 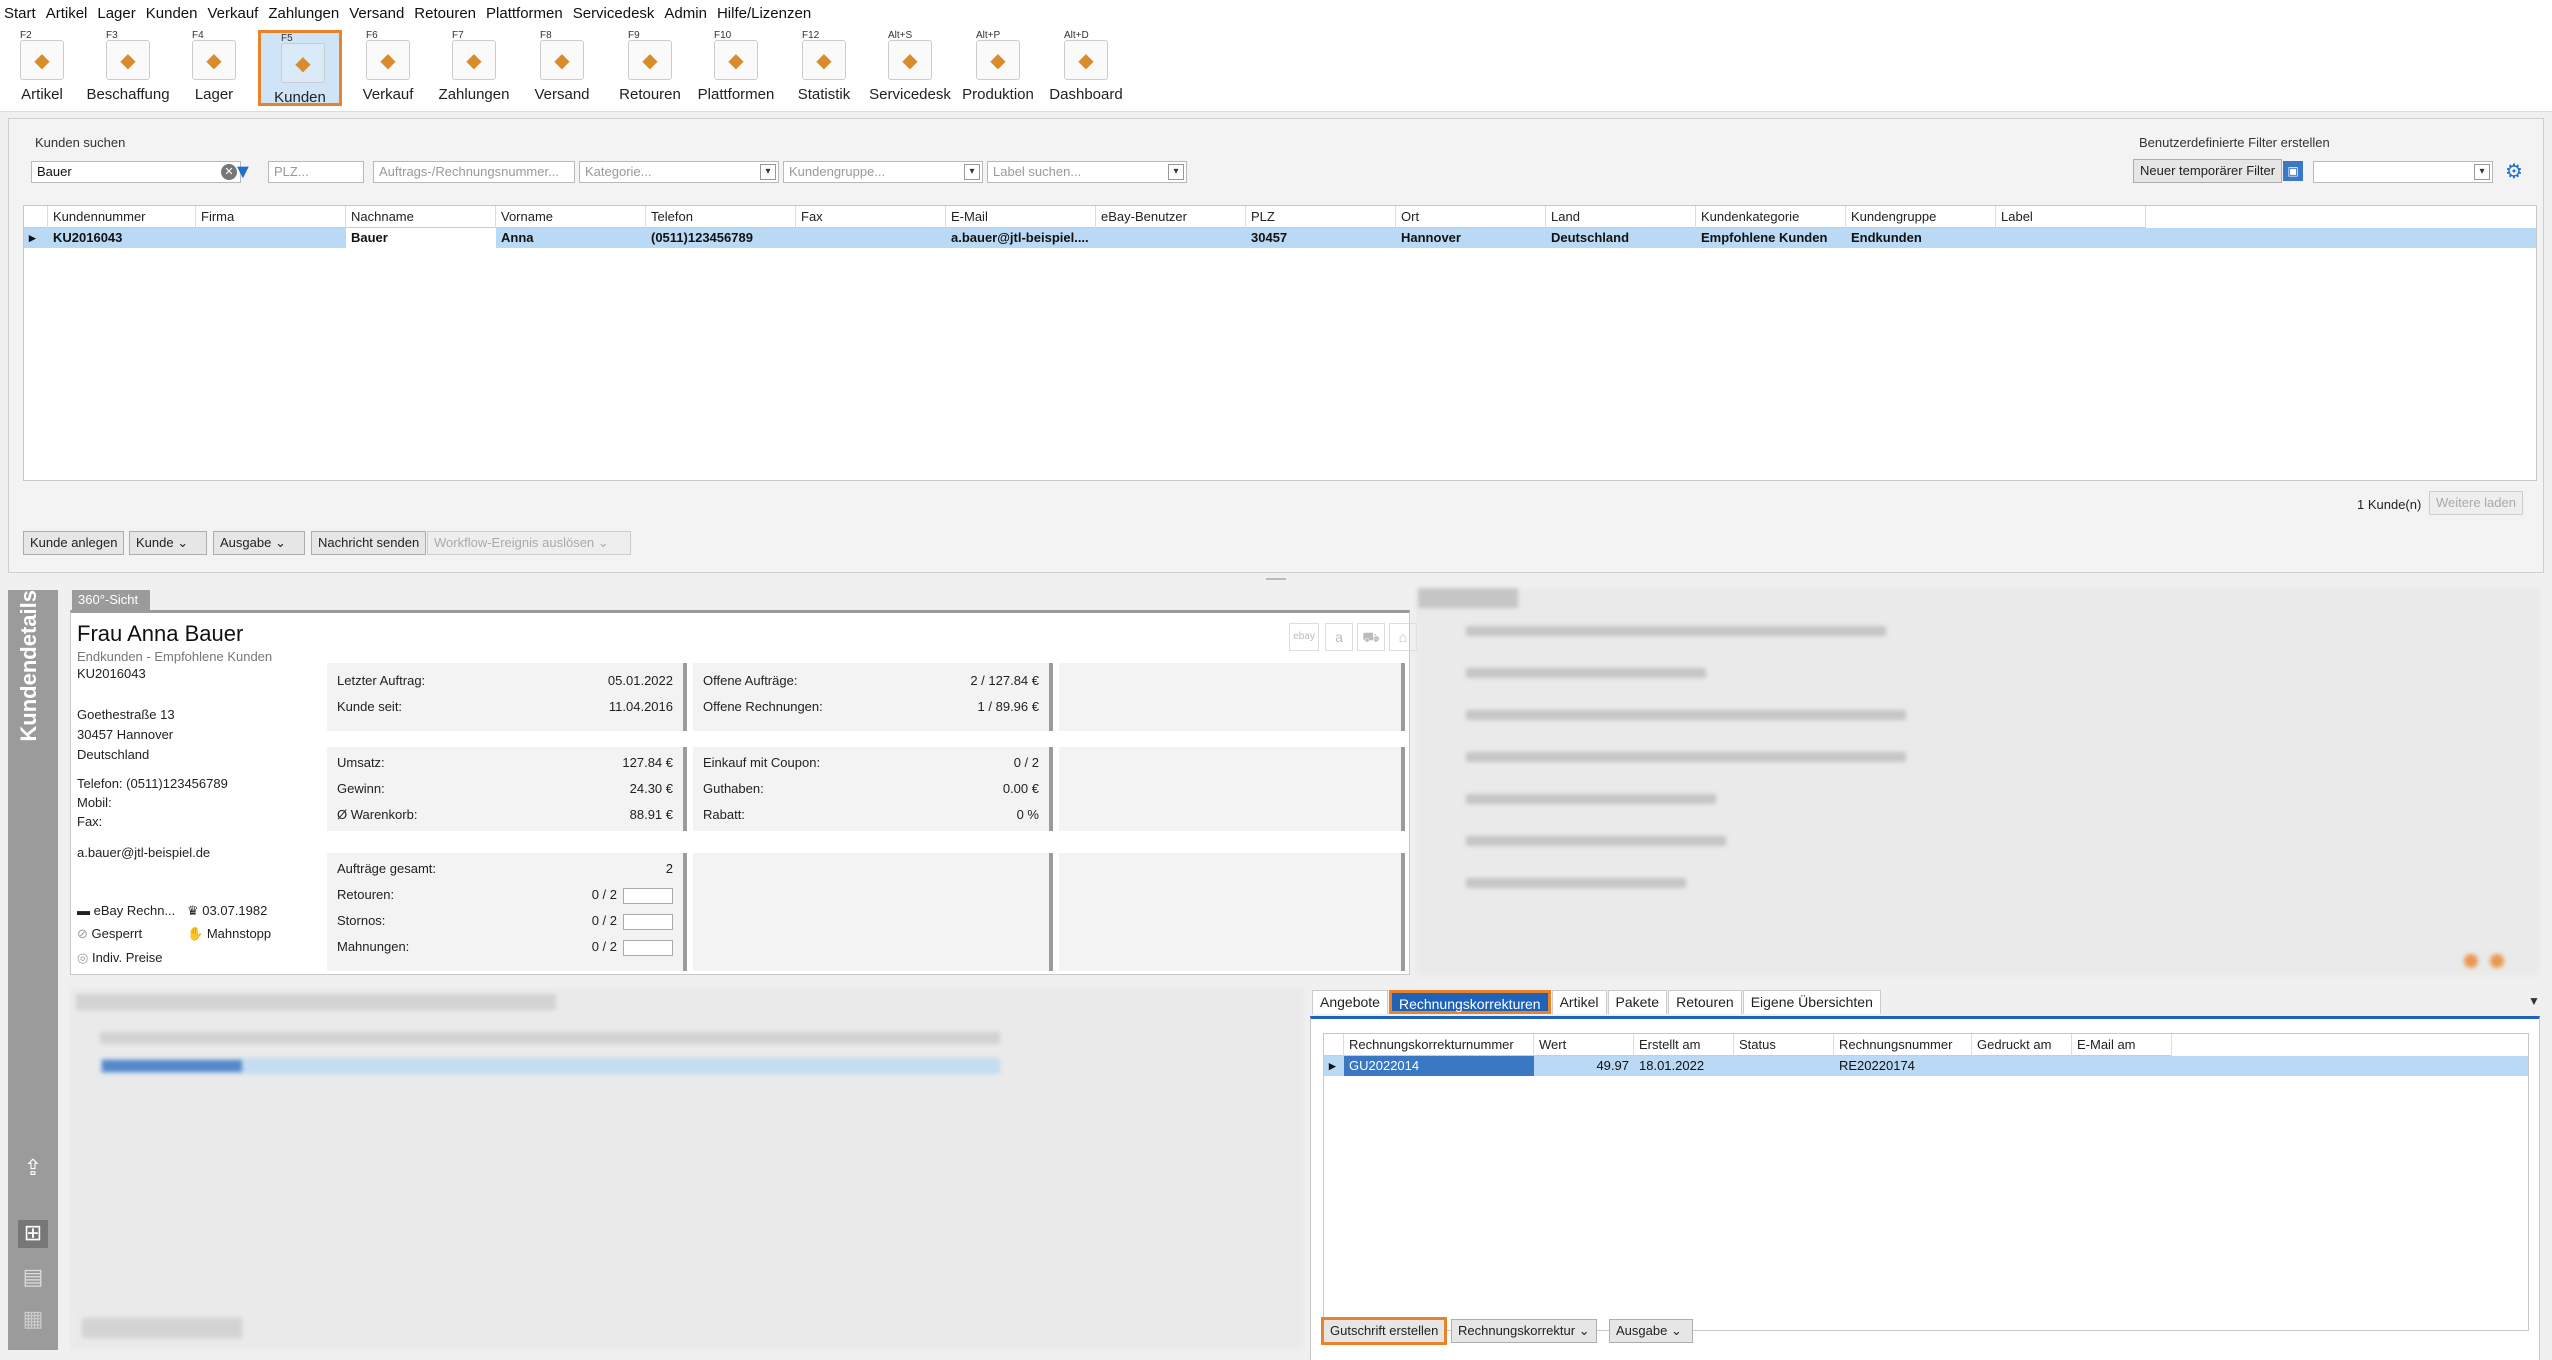 What do you see at coordinates (421, 217) in the screenshot?
I see `column-header: Nachname` at bounding box center [421, 217].